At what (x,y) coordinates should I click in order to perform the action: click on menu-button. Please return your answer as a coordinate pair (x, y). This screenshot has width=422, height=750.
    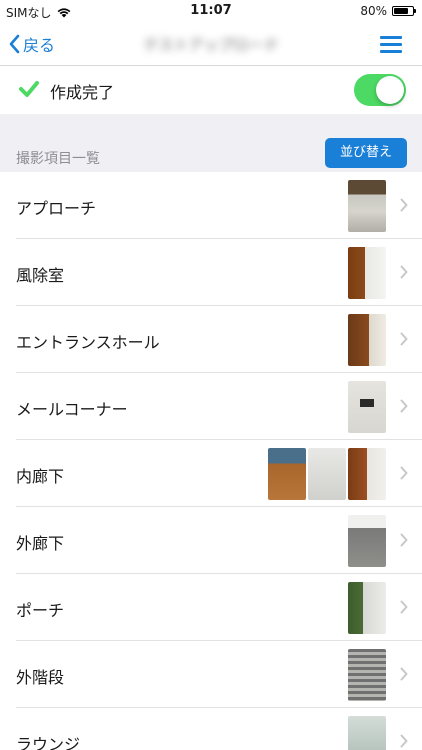
    Looking at the image, I should click on (391, 44).